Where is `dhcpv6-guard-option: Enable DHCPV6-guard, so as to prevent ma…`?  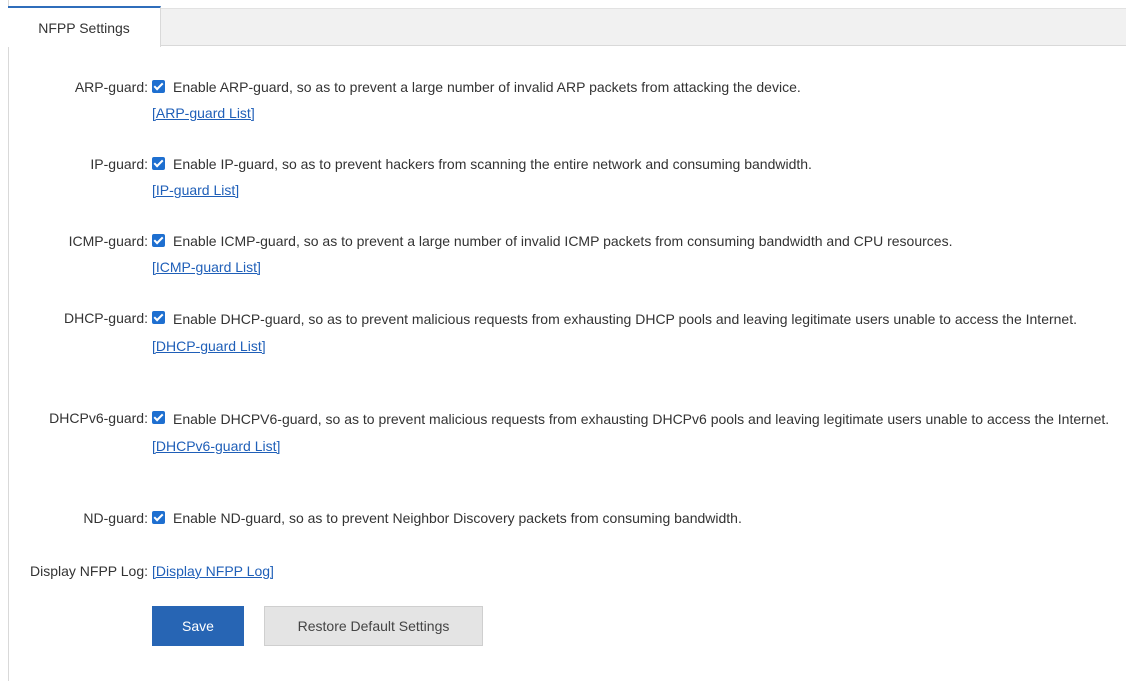
dhcpv6-guard-option: Enable DHCPV6-guard, so as to prevent ma… is located at coordinates (636, 419).